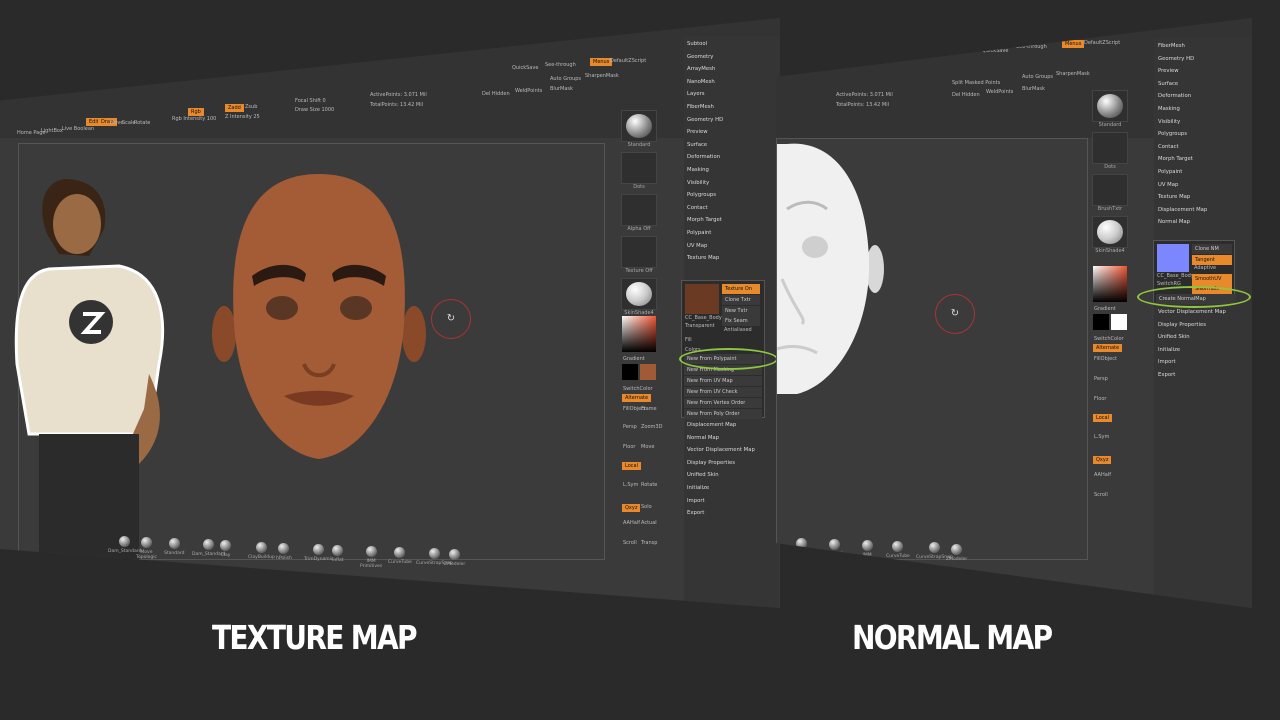  I want to click on main-color-swatch, so click(630, 372).